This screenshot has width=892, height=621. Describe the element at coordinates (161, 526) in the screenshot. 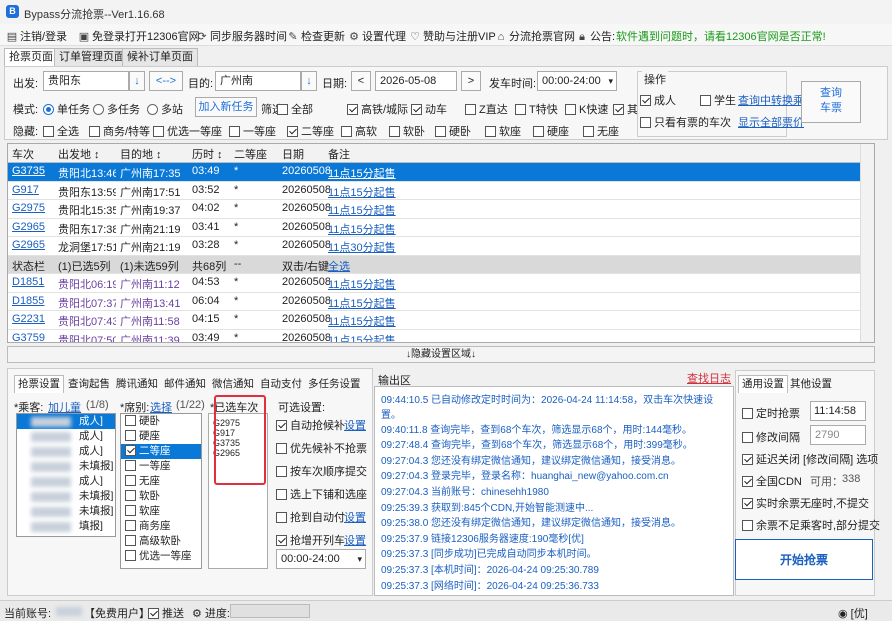

I see `seat-item: 商务座` at that location.